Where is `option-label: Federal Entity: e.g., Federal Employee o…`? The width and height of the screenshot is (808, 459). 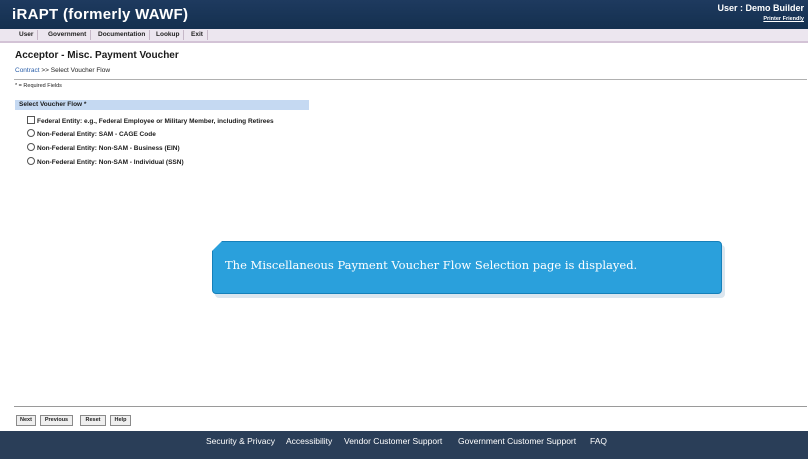 option-label: Federal Entity: e.g., Federal Employee o… is located at coordinates (155, 121).